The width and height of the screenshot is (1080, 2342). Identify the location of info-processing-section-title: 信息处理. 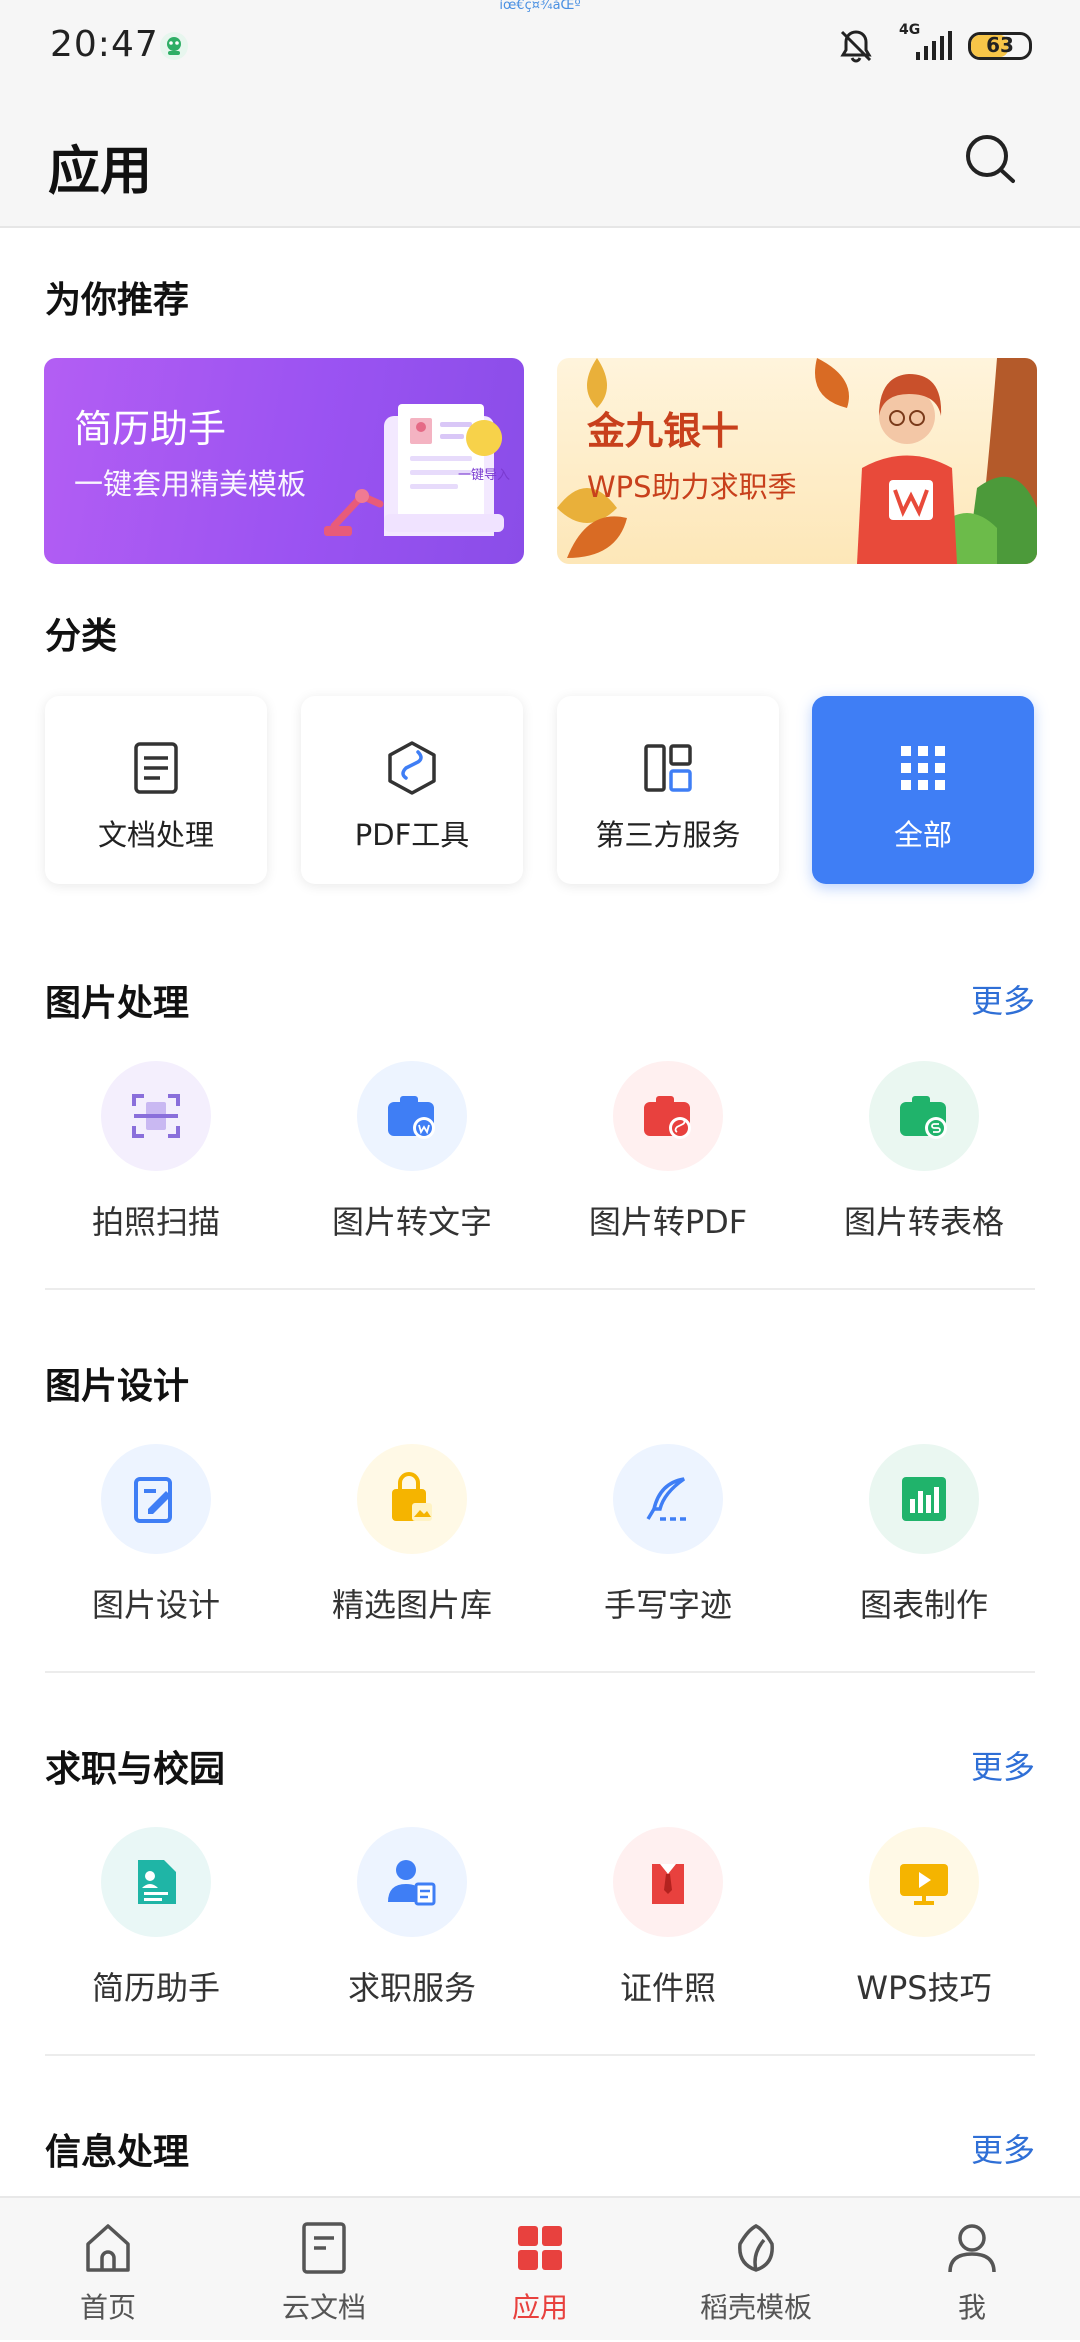
(117, 2152).